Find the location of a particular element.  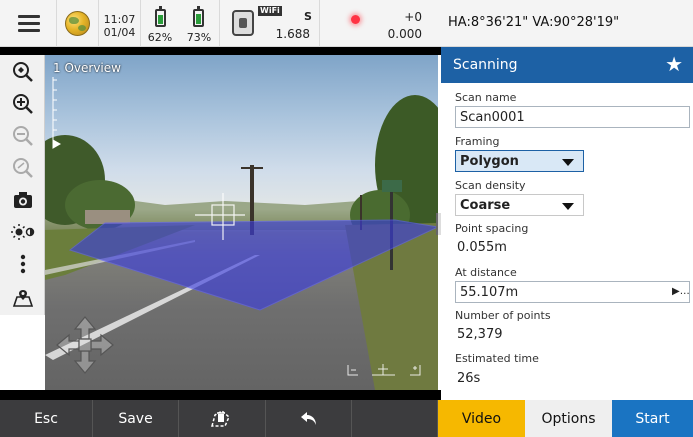

video-button: Video is located at coordinates (481, 418).